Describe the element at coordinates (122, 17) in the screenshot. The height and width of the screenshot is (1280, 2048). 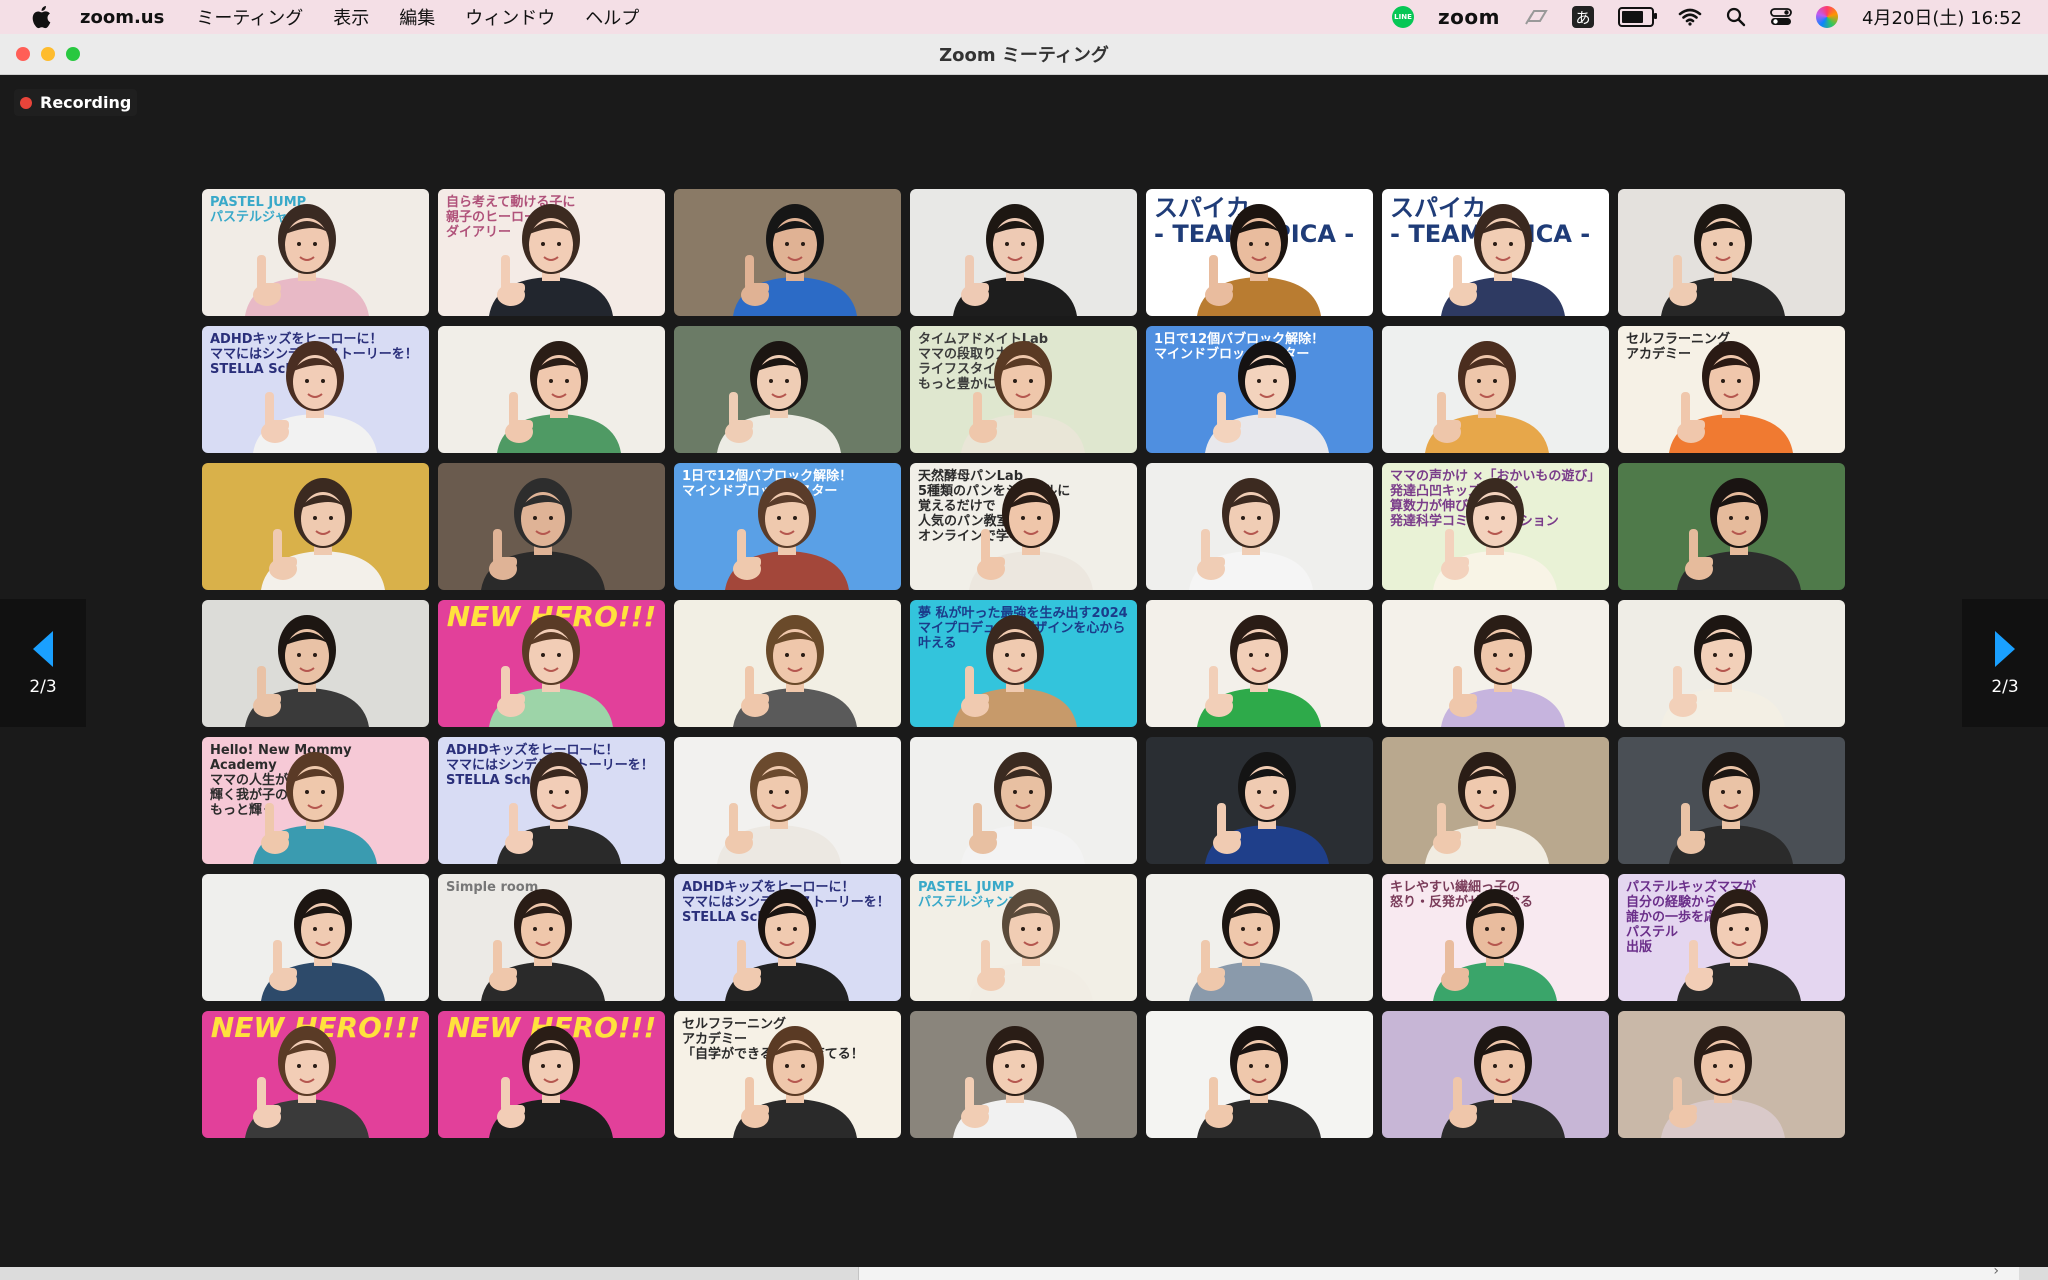
I see `app-name-menu: zoom.us` at that location.